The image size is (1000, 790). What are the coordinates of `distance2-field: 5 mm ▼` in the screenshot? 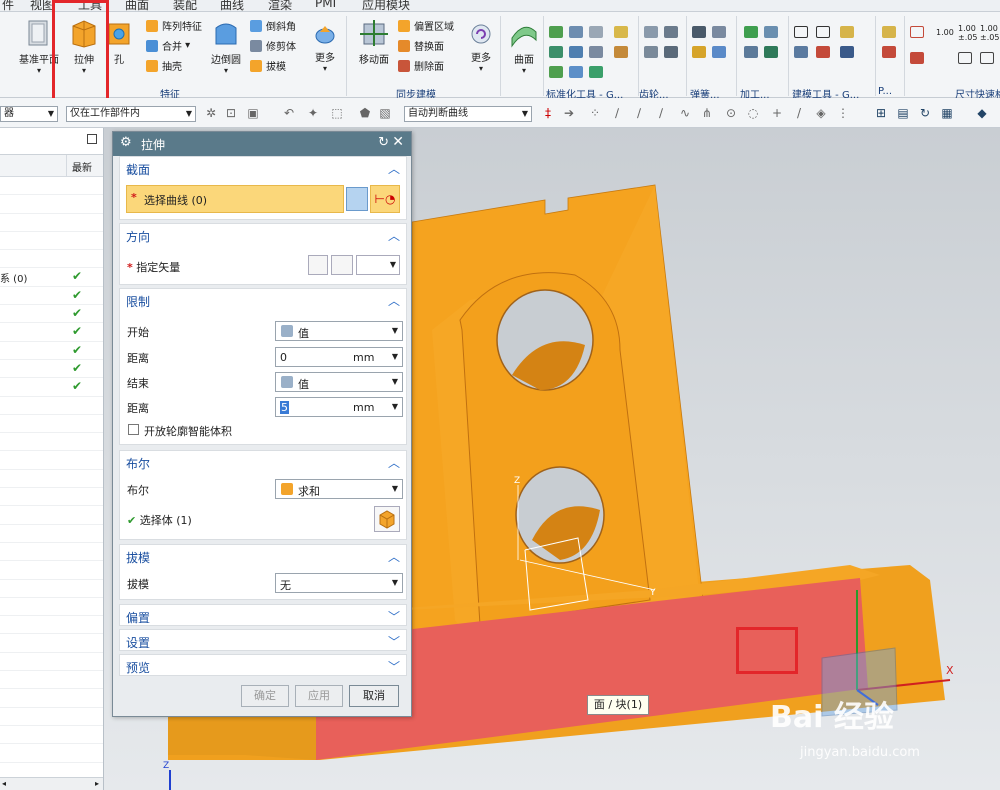 It's located at (339, 407).